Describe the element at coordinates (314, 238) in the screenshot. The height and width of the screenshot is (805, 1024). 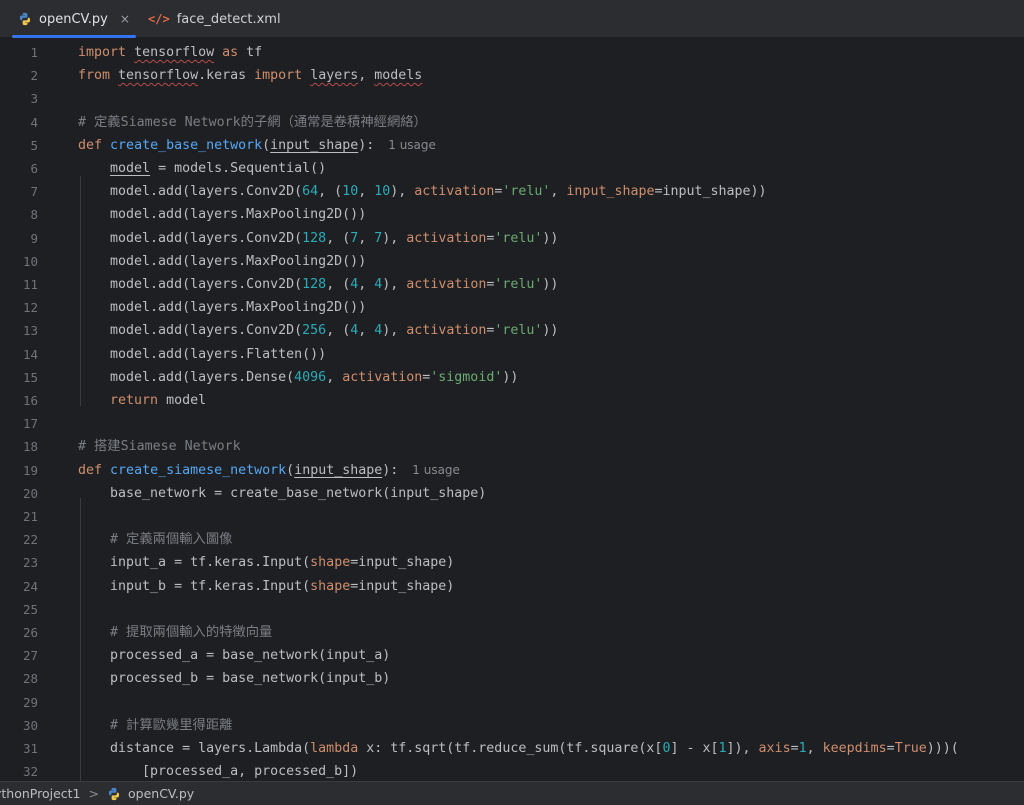
I see `code-token: 128` at that location.